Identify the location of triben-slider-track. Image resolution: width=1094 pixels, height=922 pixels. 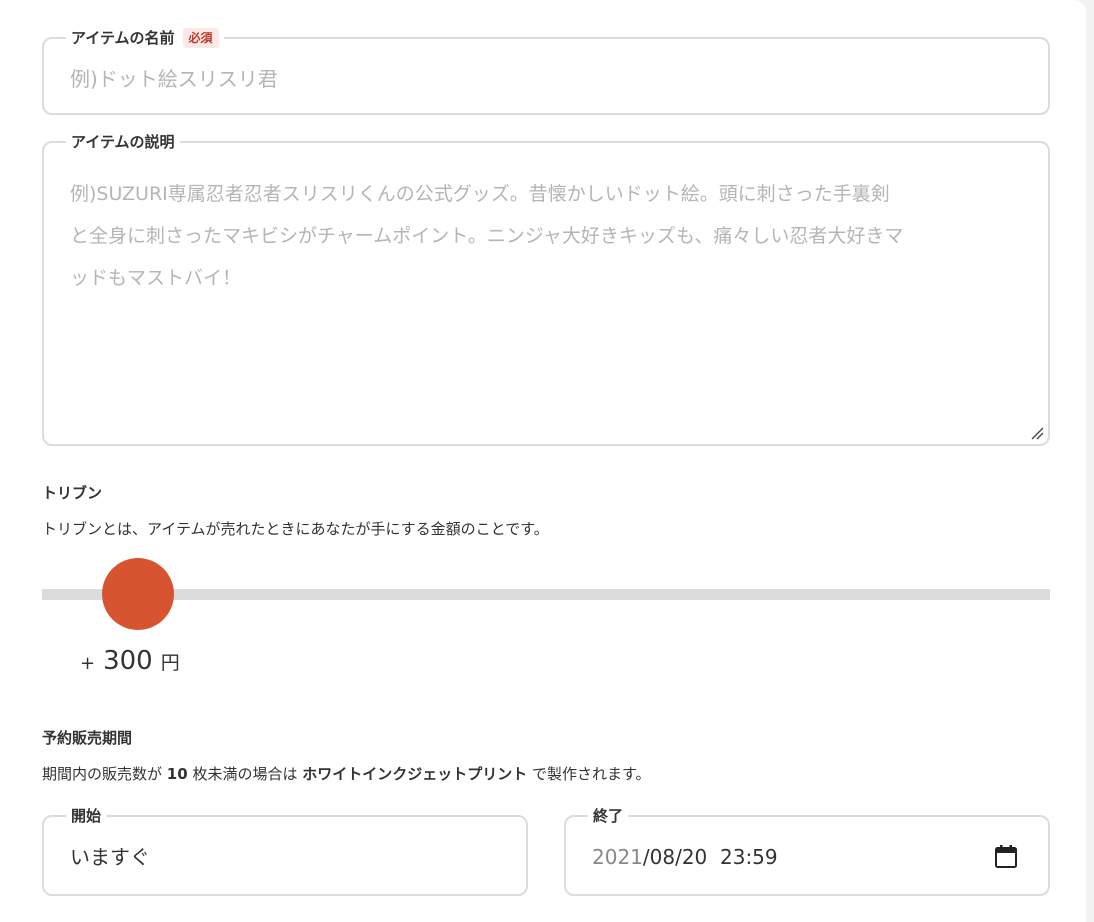
(546, 594).